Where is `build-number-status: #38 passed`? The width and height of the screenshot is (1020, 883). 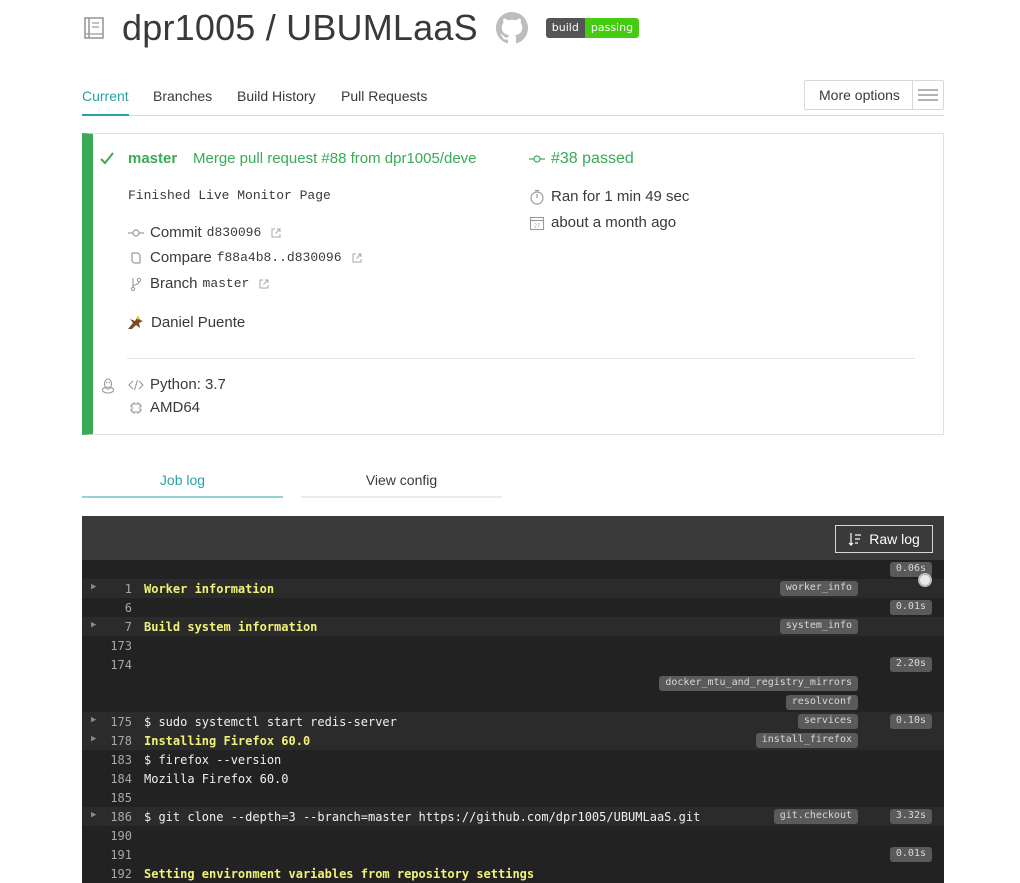 build-number-status: #38 passed is located at coordinates (581, 159).